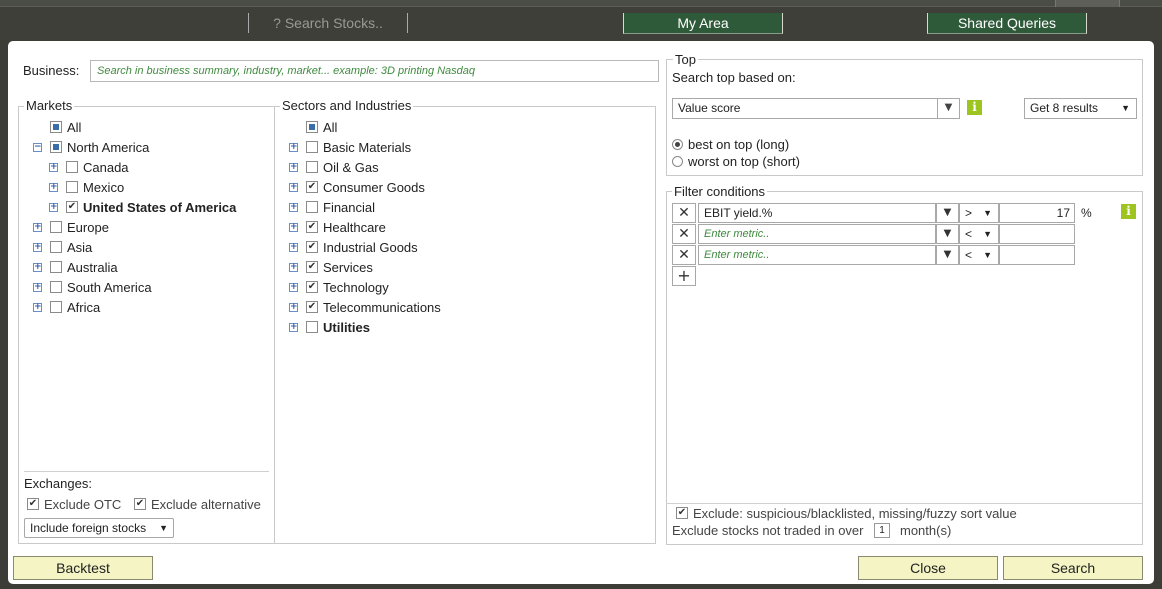 The width and height of the screenshot is (1162, 589). Describe the element at coordinates (736, 161) in the screenshot. I see `worst-on-top-option: worst on top (short)` at that location.